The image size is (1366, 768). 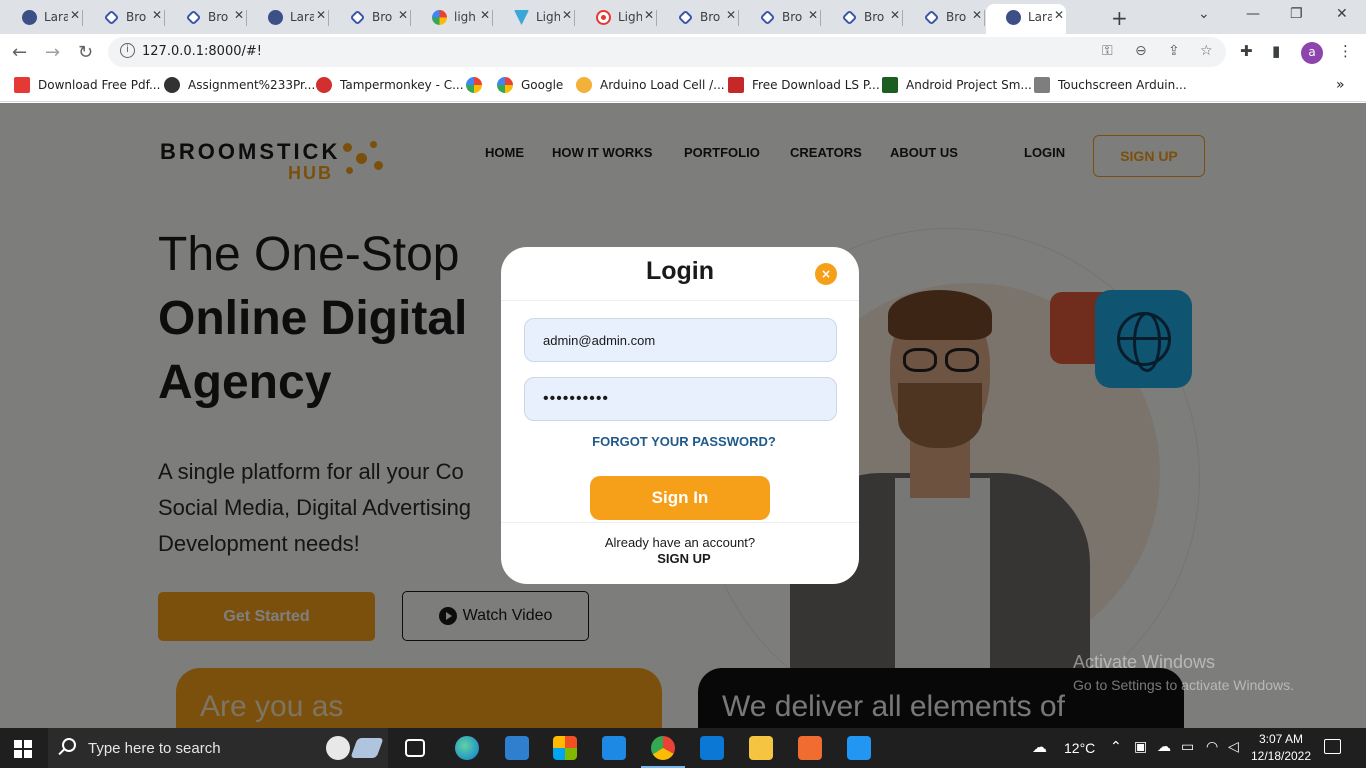 What do you see at coordinates (1187, 747) in the screenshot?
I see `battery-icon: ▭` at bounding box center [1187, 747].